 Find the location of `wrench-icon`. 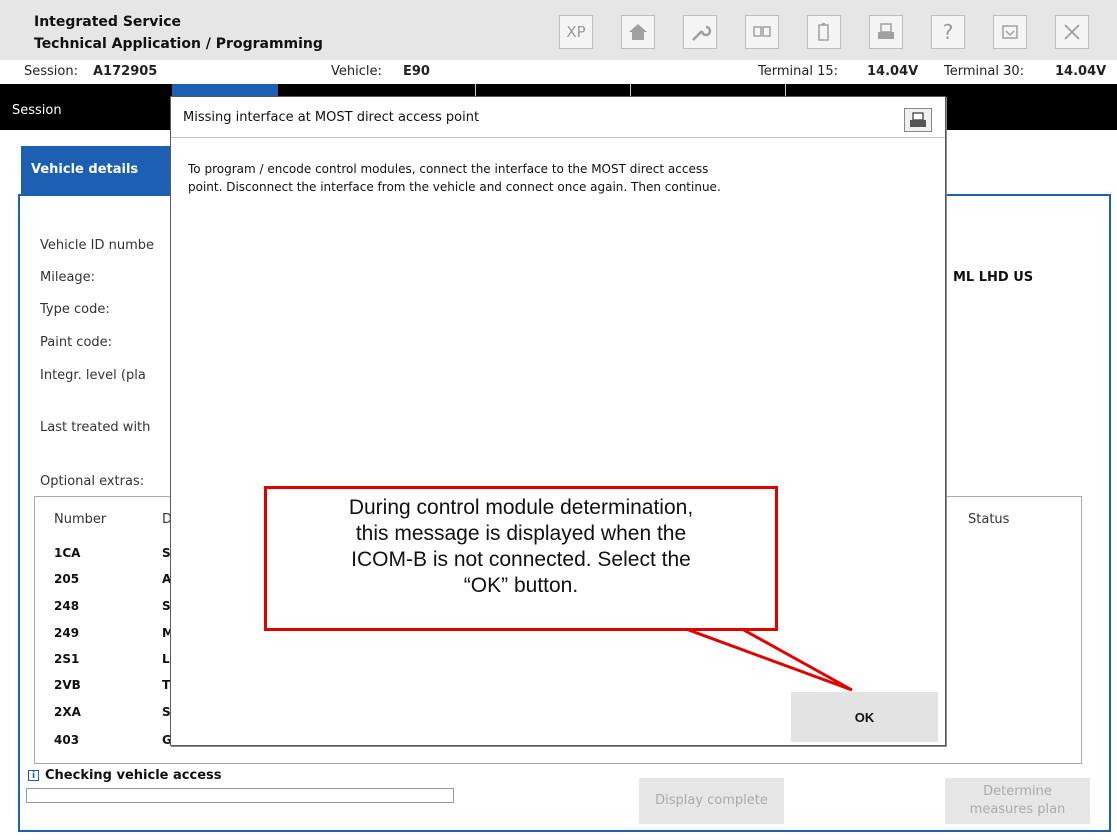

wrench-icon is located at coordinates (702, 33).